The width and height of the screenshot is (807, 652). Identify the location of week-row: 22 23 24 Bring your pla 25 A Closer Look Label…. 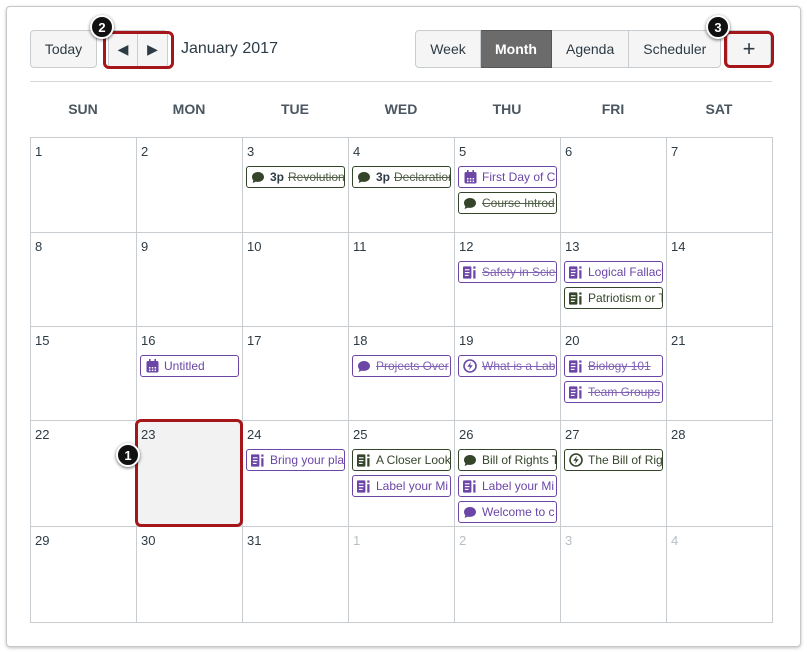
(402, 474).